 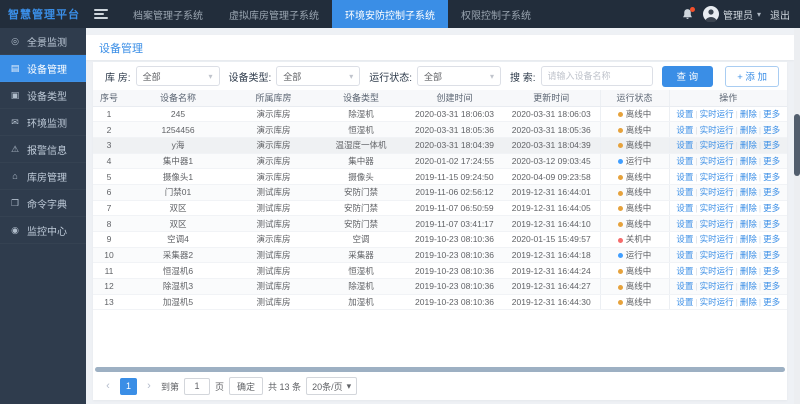 What do you see at coordinates (109, 129) in the screenshot?
I see `cell-no: 2` at bounding box center [109, 129].